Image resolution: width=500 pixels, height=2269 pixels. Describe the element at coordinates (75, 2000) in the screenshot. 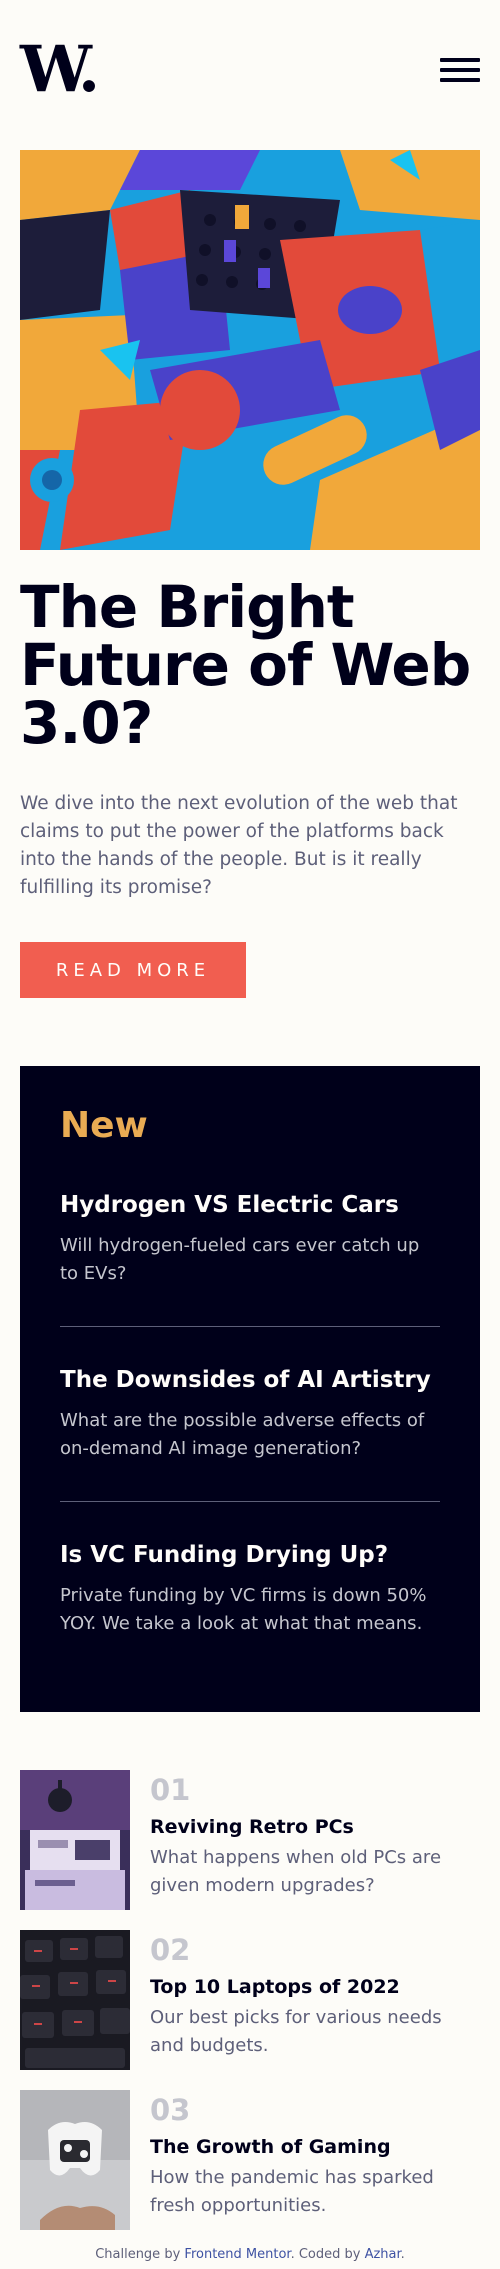

I see `laptop-keyboard-thumbnail` at that location.